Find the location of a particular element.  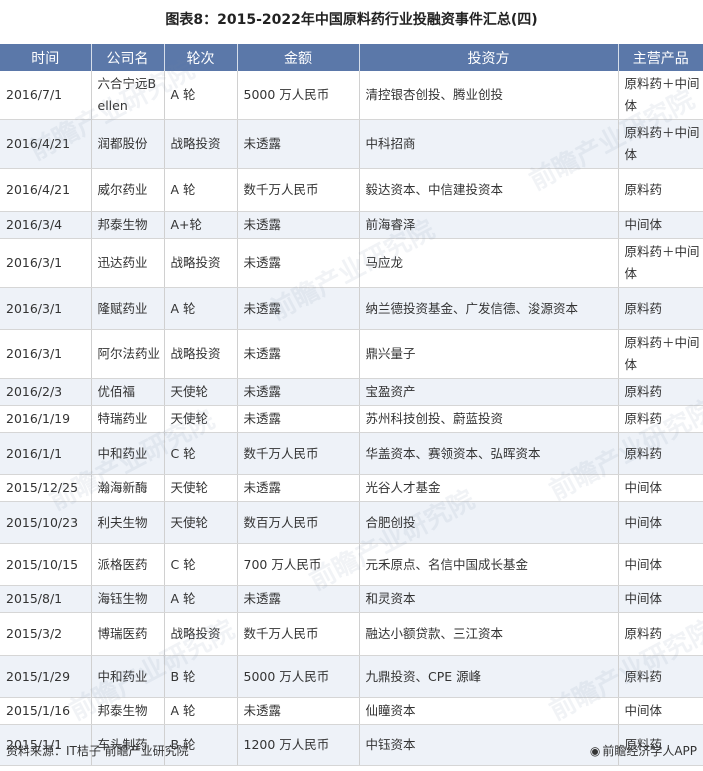

cell-time: 2016/1/1 is located at coordinates (46, 453).